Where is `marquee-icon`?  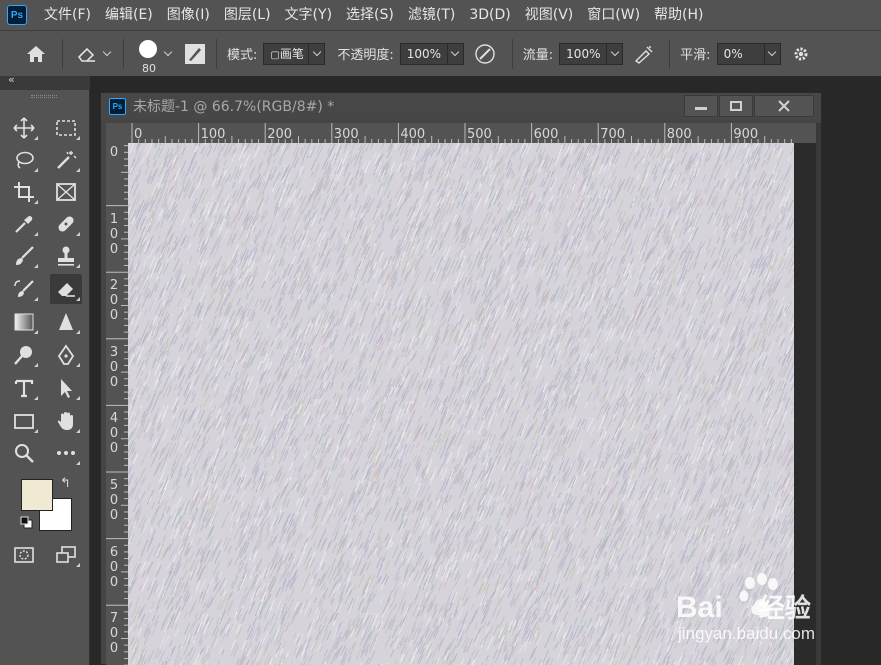 marquee-icon is located at coordinates (66, 128).